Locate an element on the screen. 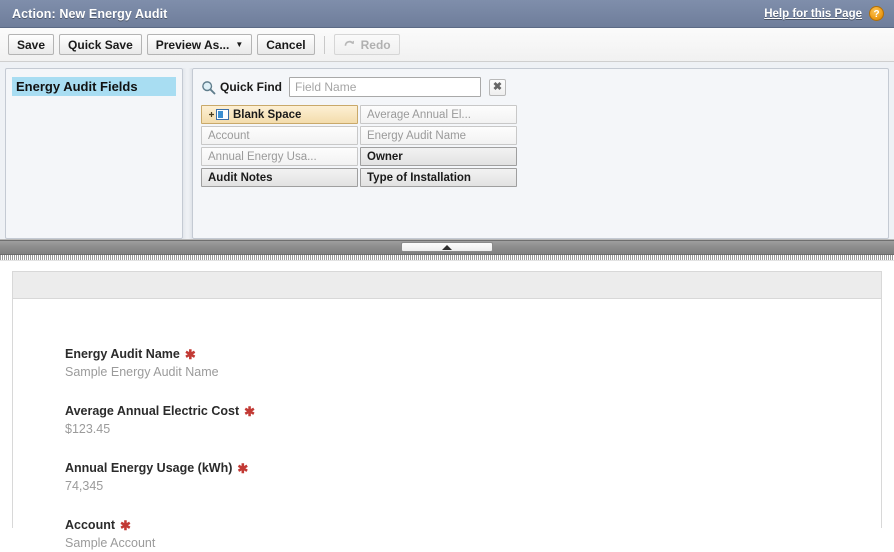 The width and height of the screenshot is (894, 552). field-tile-account: Account is located at coordinates (279, 135).